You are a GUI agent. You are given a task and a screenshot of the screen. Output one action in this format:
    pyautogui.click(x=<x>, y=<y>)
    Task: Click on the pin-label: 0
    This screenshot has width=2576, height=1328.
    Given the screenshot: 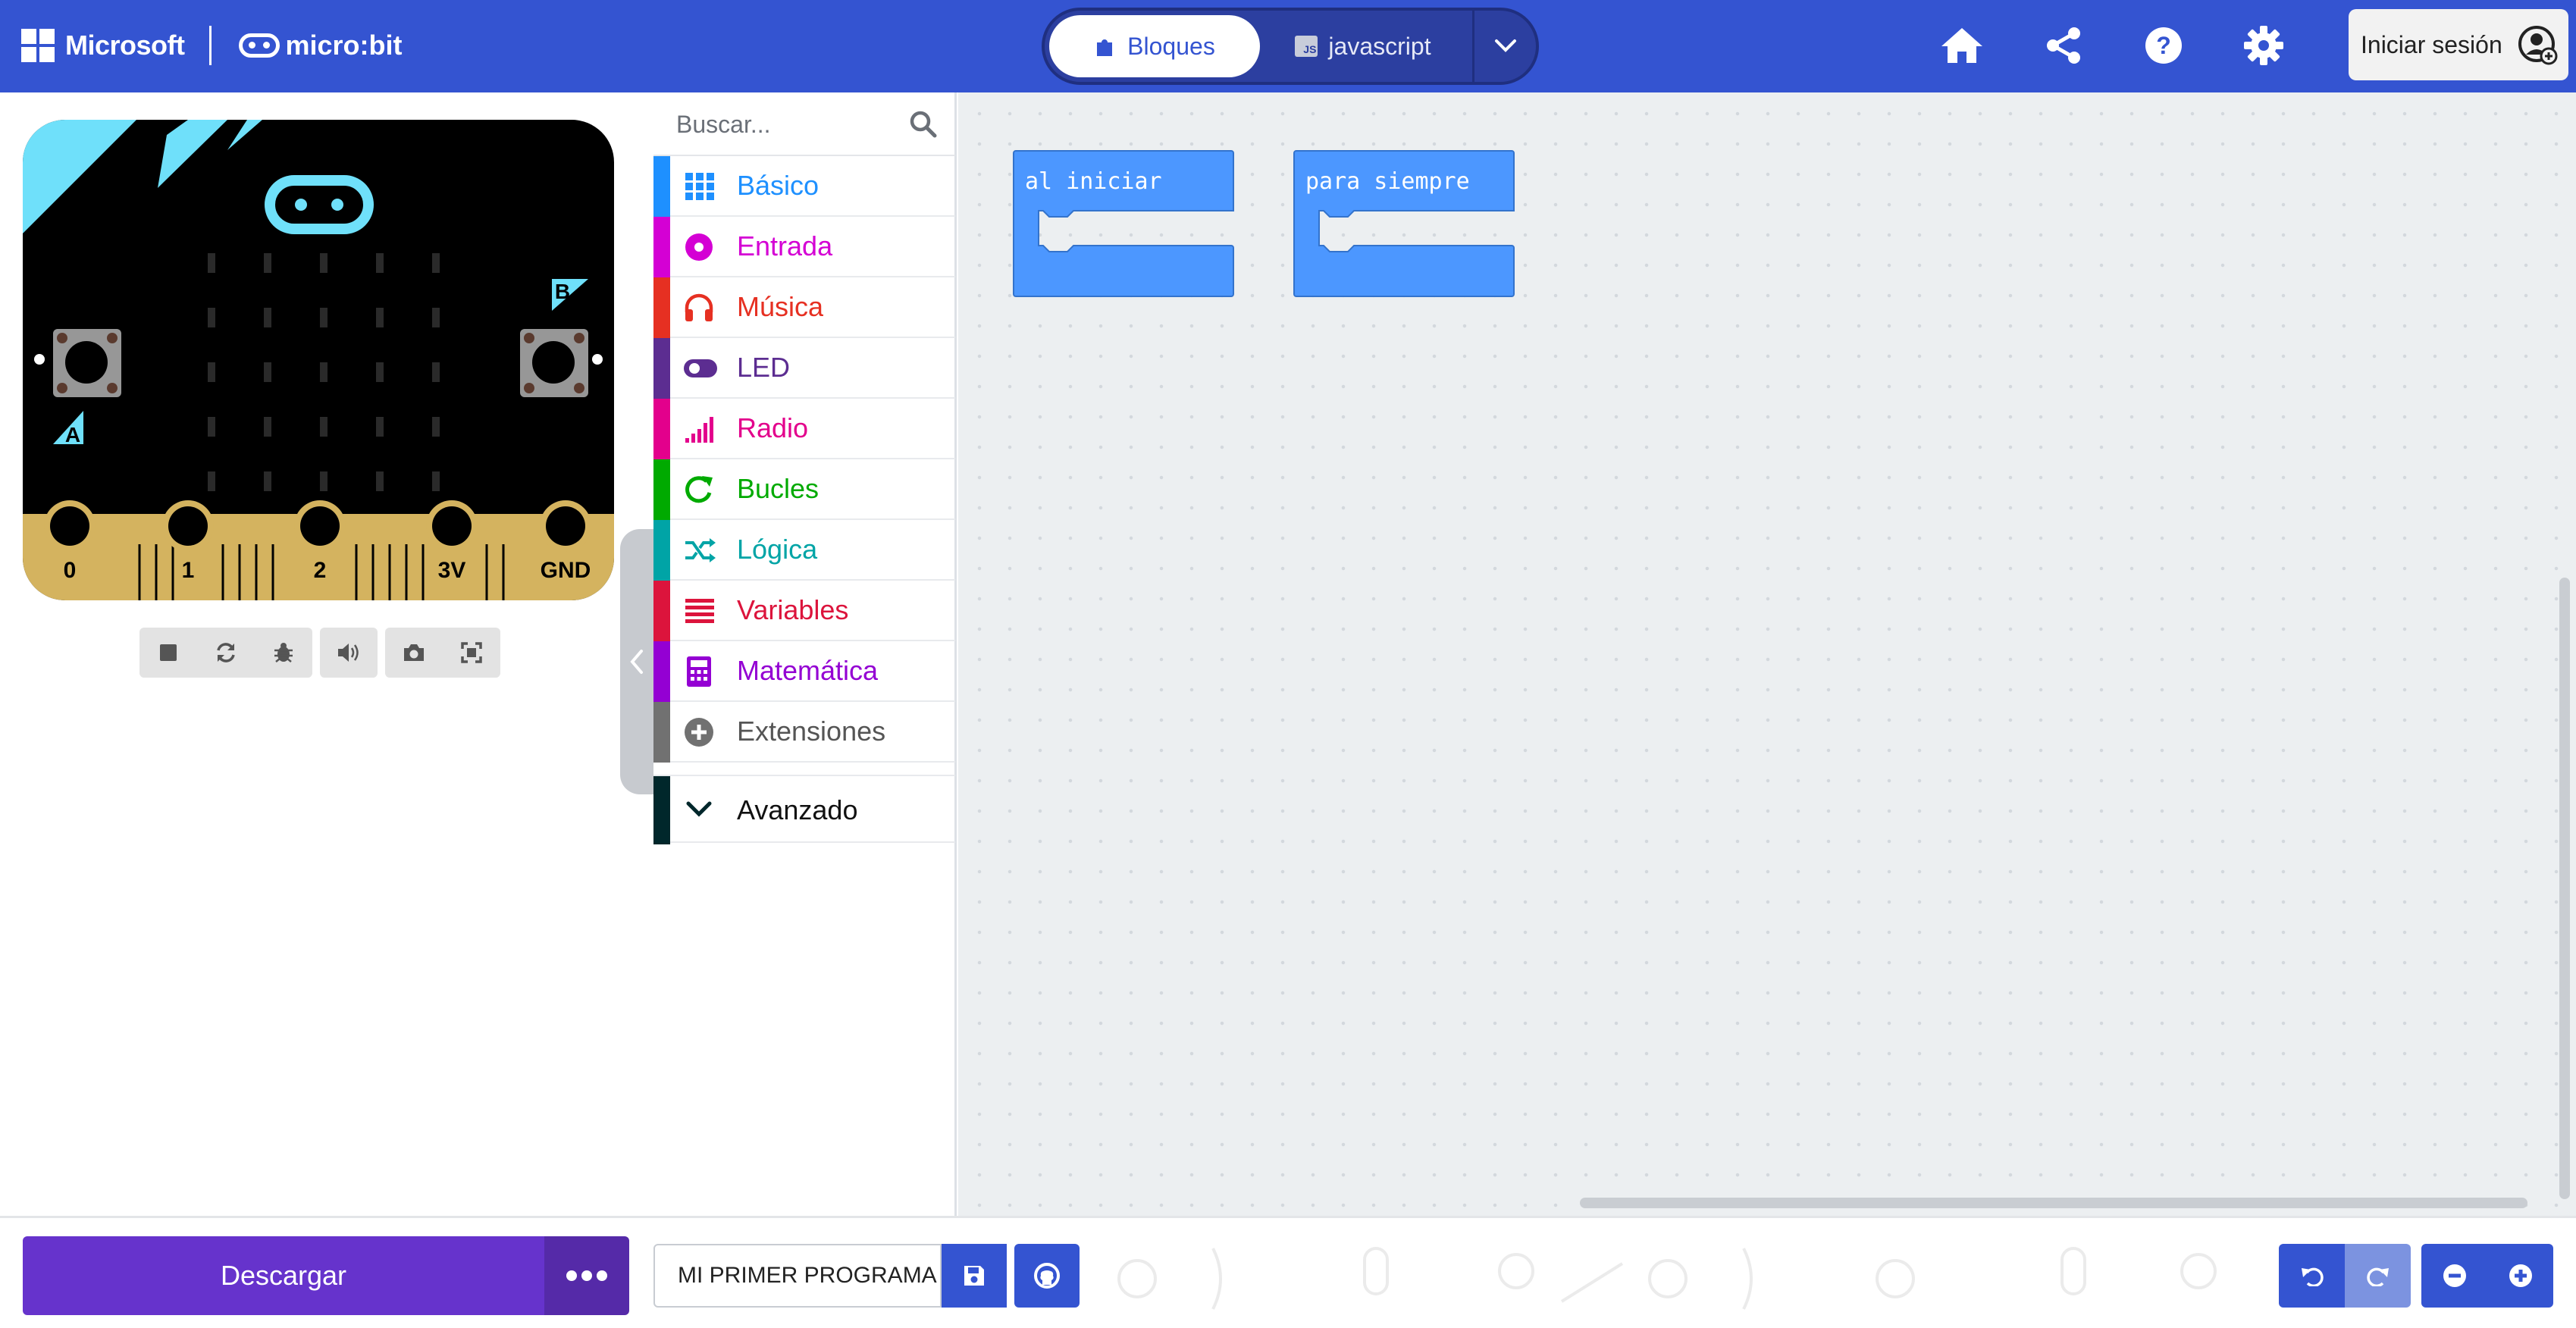 What is the action you would take?
    pyautogui.click(x=70, y=570)
    